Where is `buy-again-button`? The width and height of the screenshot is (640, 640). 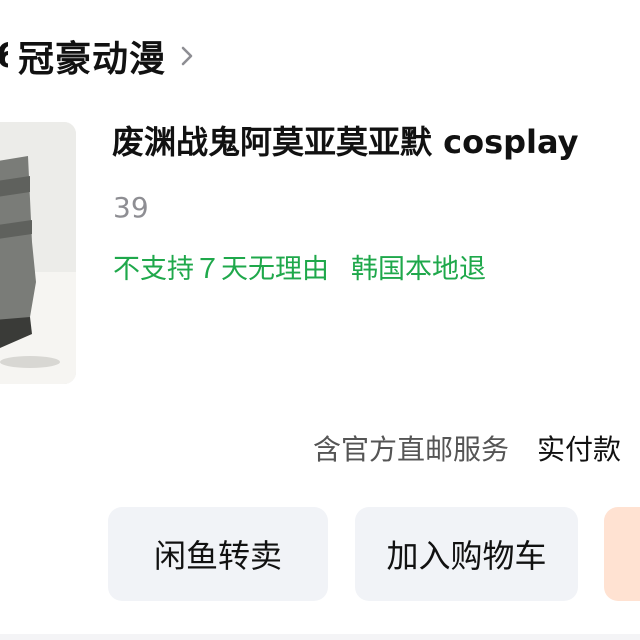
buy-again-button is located at coordinates (622, 554).